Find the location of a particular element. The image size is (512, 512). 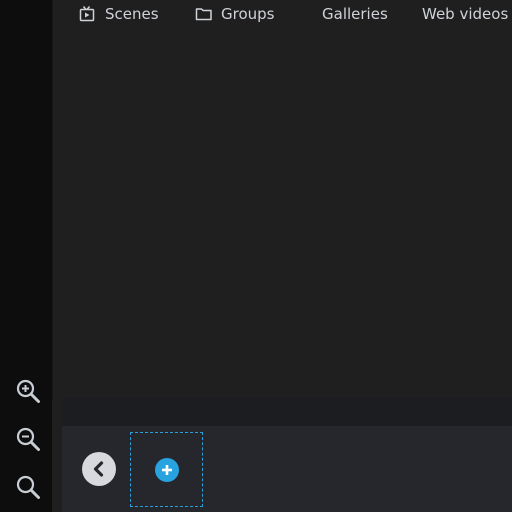

tab-scenes-label: Scenes is located at coordinates (132, 14).